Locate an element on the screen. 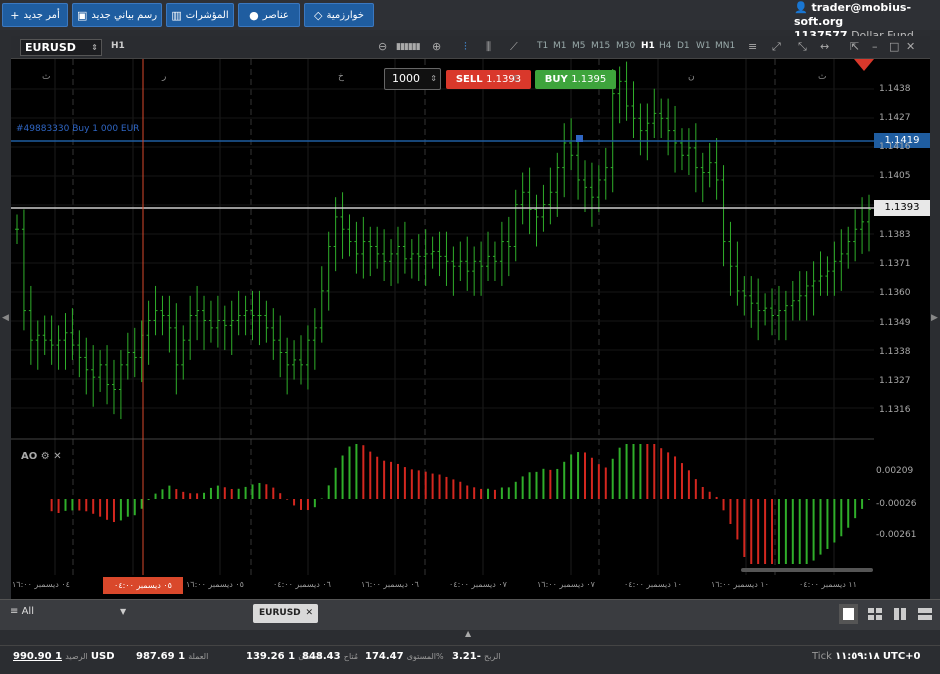 Image resolution: width=940 pixels, height=674 pixels. time-tick-label: ١١ ديسمبر ٠٤:٠٠ is located at coordinates (828, 584).